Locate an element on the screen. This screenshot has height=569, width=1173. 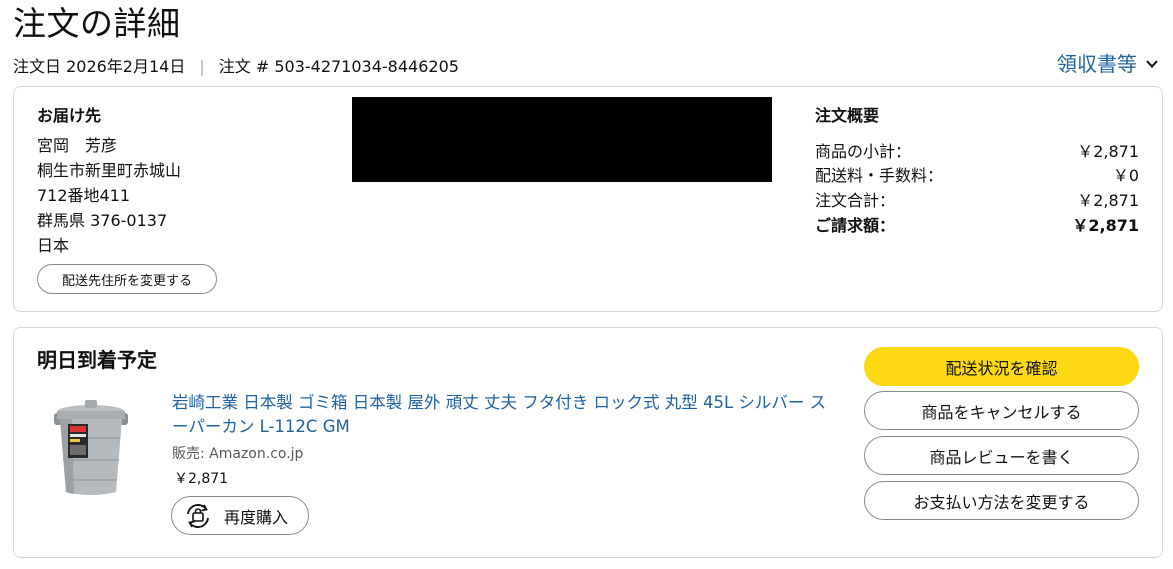
buy-again-button: 再度購入 is located at coordinates (240, 515).